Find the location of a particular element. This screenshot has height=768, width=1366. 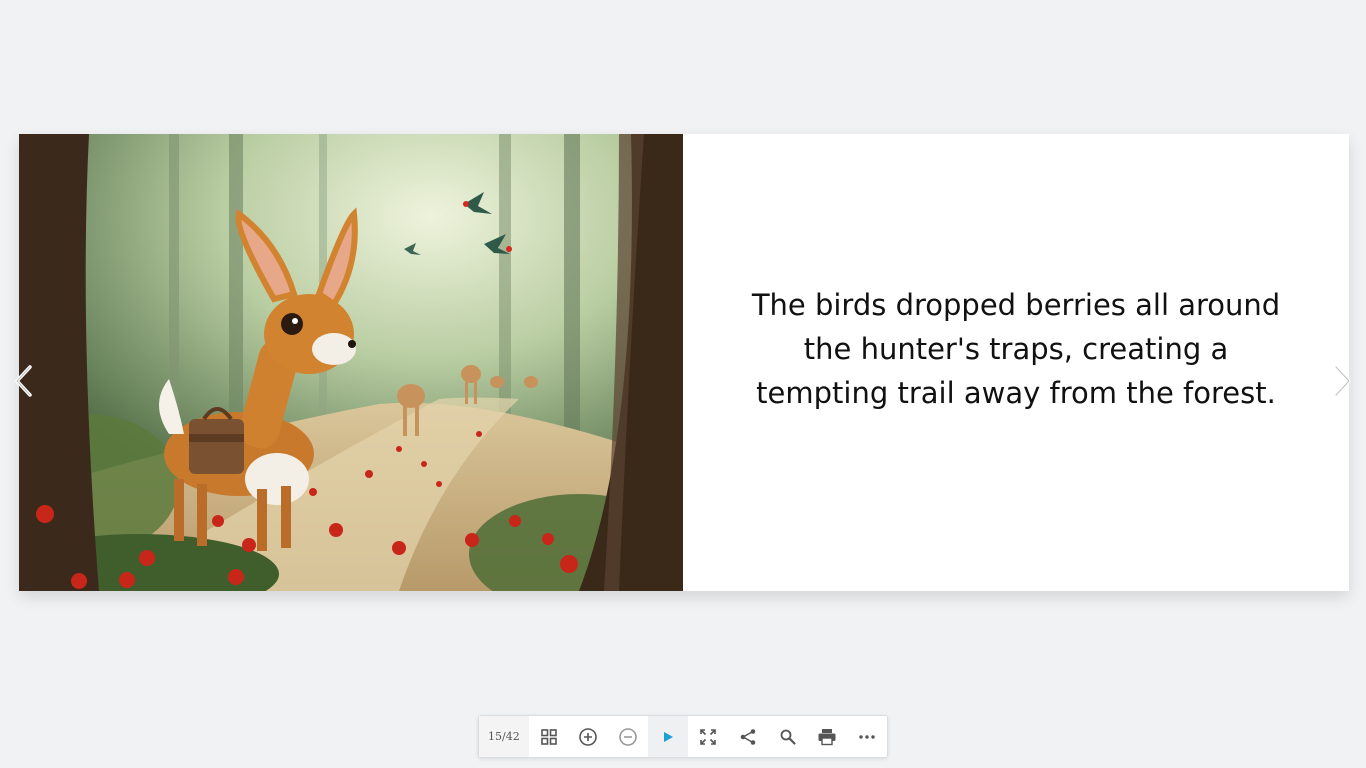

zoom-in-button is located at coordinates (589, 736).